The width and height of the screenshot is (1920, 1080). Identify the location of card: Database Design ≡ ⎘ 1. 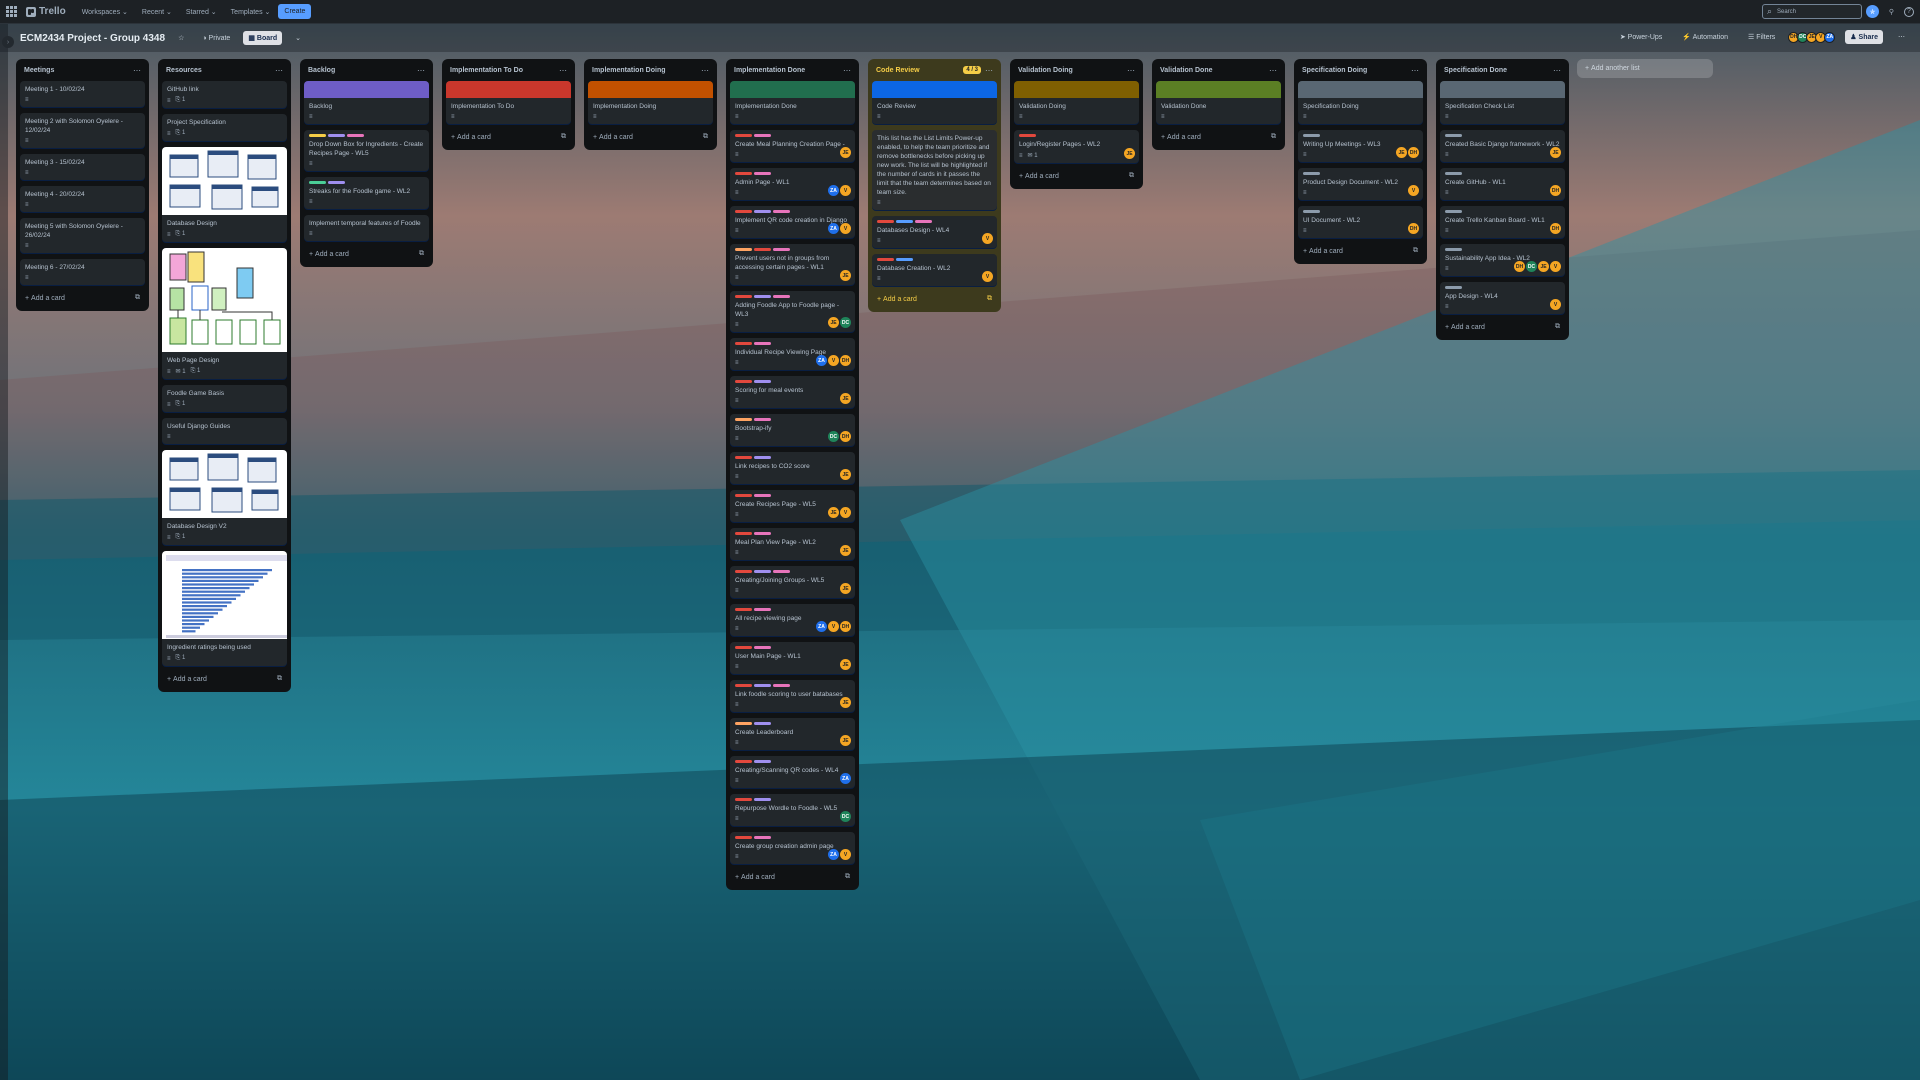
(224, 194).